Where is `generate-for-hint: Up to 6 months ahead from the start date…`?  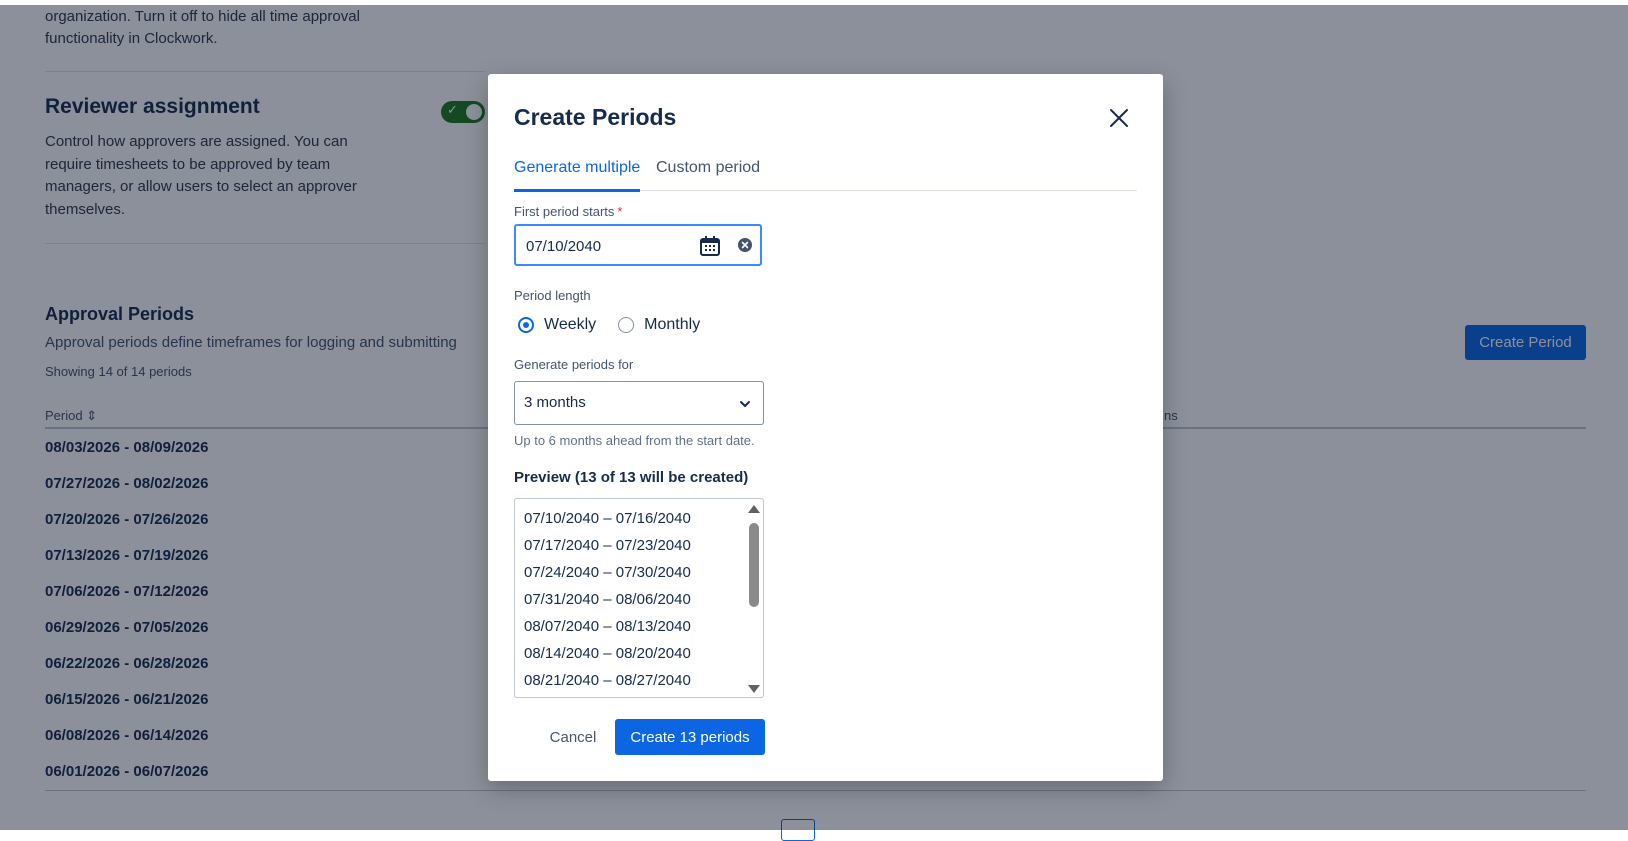
generate-for-hint: Up to 6 months ahead from the start date… is located at coordinates (634, 440).